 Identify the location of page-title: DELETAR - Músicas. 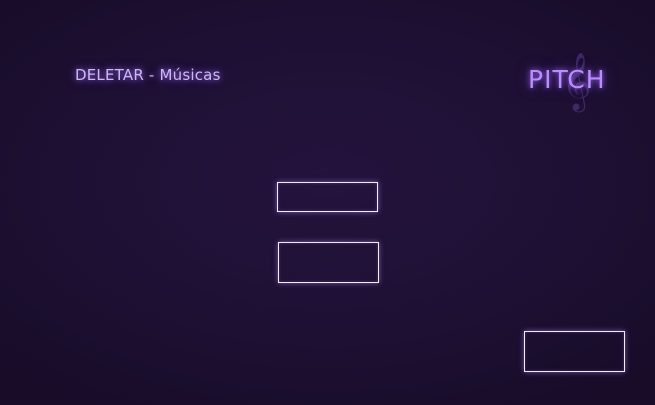
(148, 75).